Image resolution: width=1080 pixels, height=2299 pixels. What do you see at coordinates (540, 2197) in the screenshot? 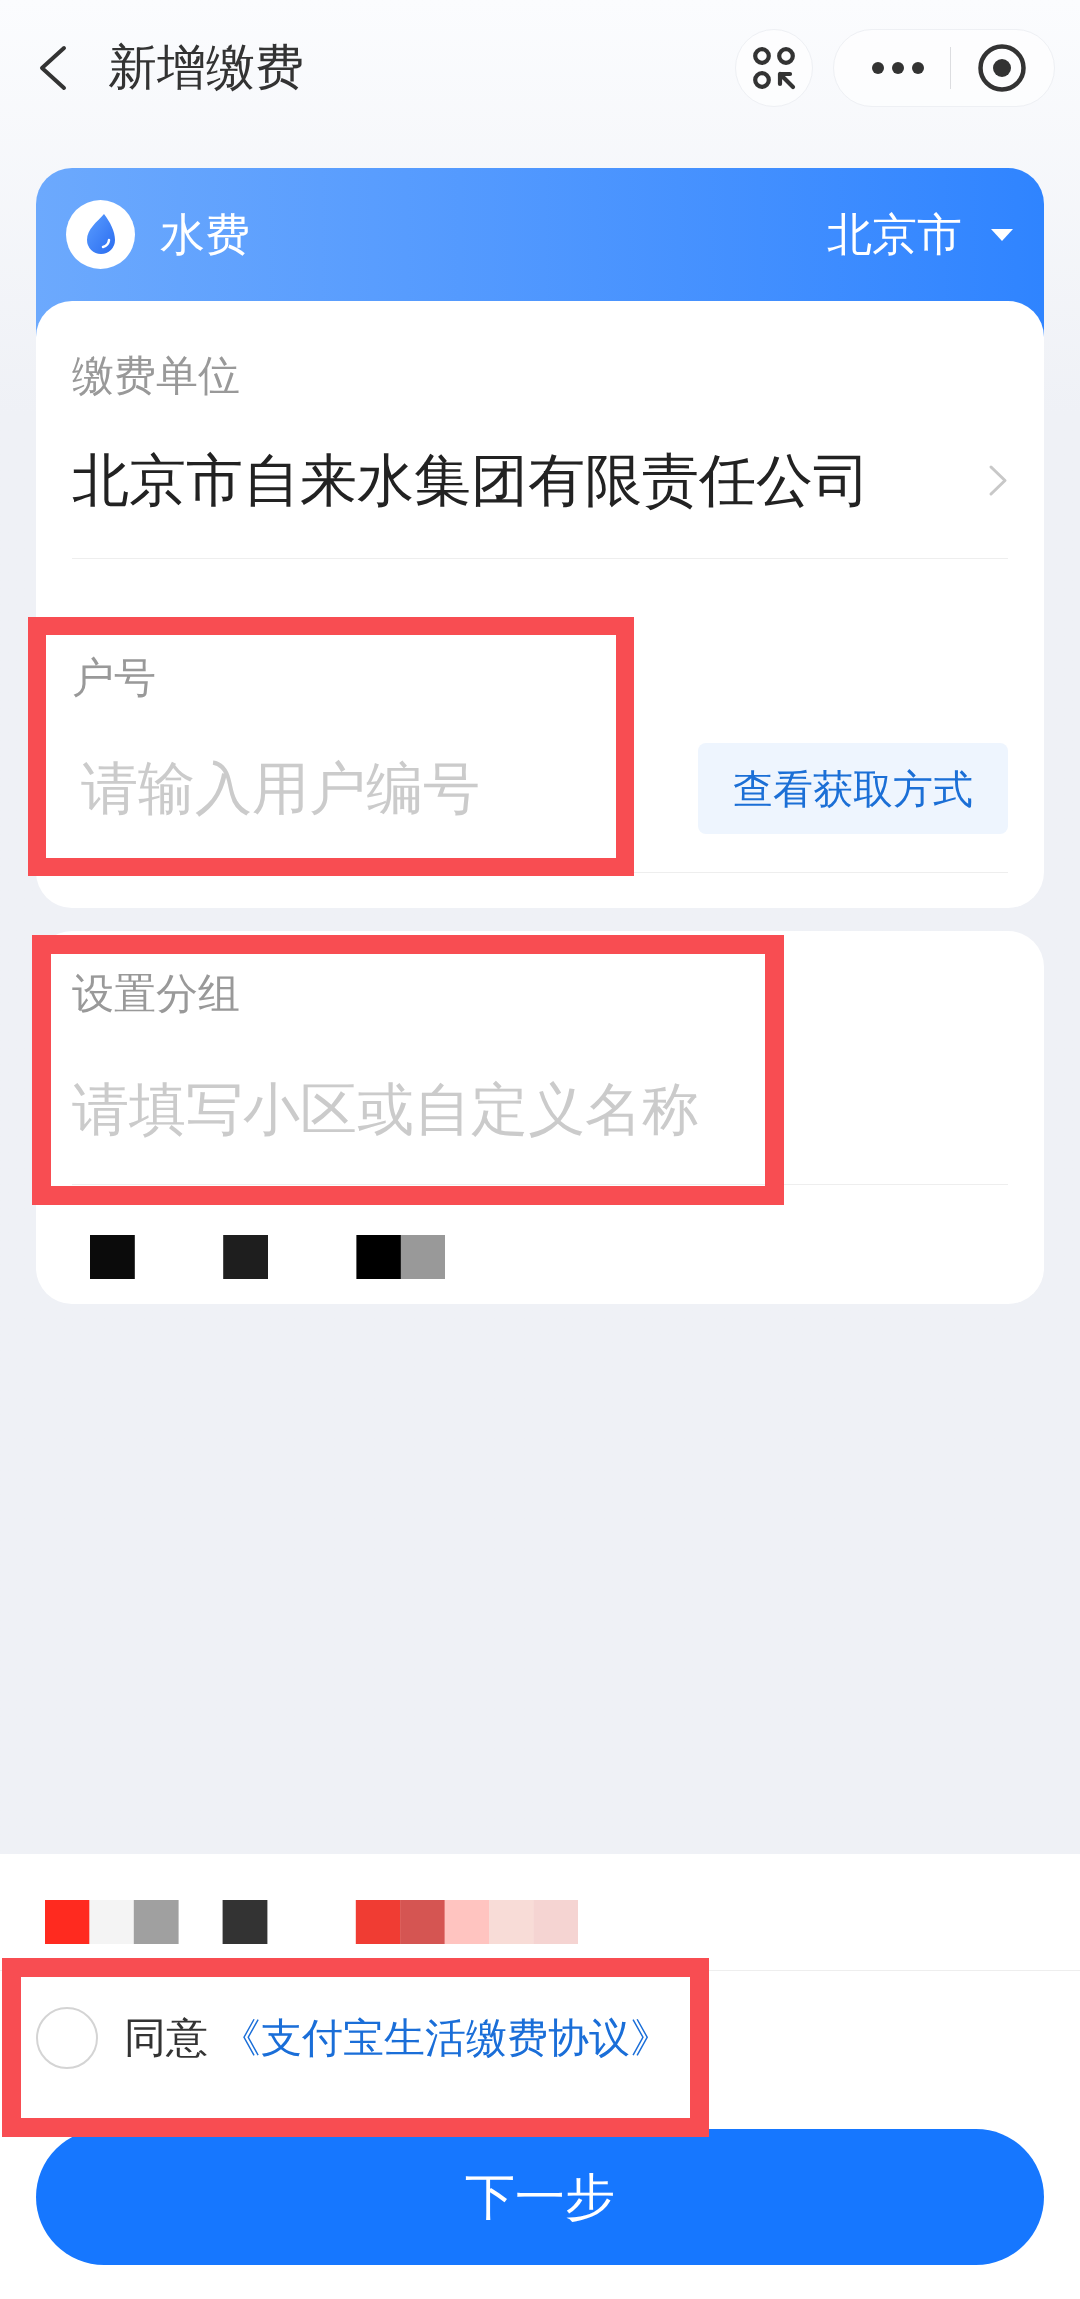
I see `next-button: 下一步` at bounding box center [540, 2197].